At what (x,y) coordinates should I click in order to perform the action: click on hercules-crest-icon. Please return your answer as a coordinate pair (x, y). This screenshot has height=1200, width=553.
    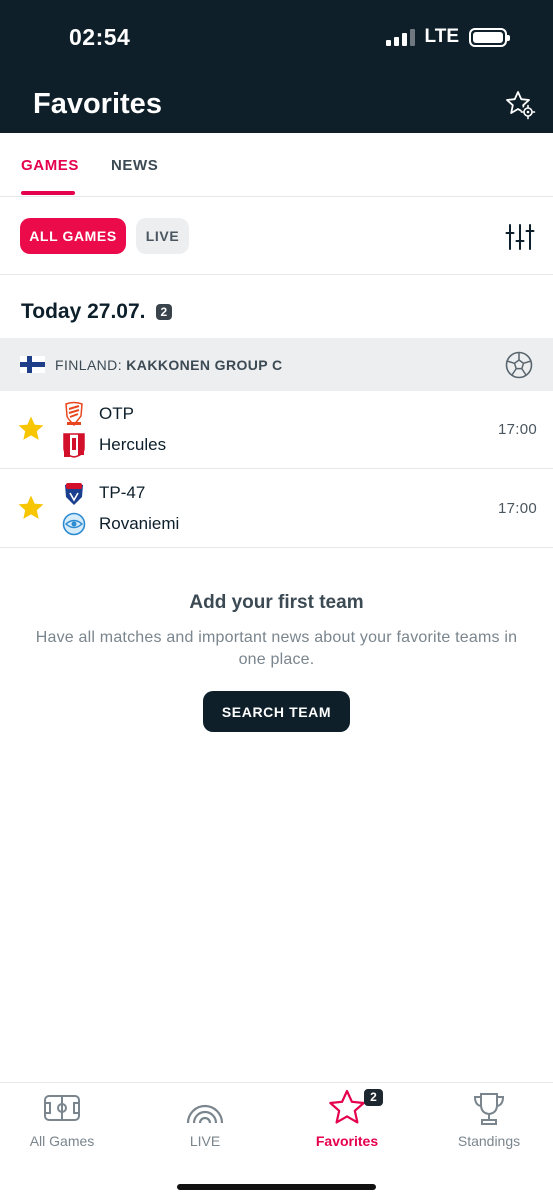
    Looking at the image, I should click on (74, 445).